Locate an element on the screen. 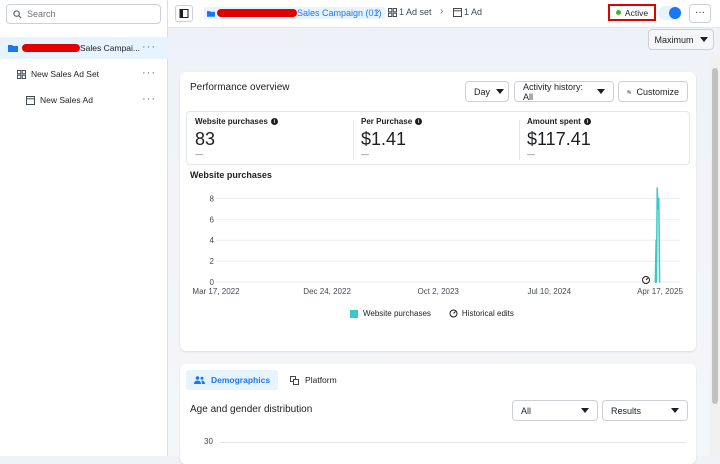 The image size is (720, 464). legend-swatch is located at coordinates (354, 313).